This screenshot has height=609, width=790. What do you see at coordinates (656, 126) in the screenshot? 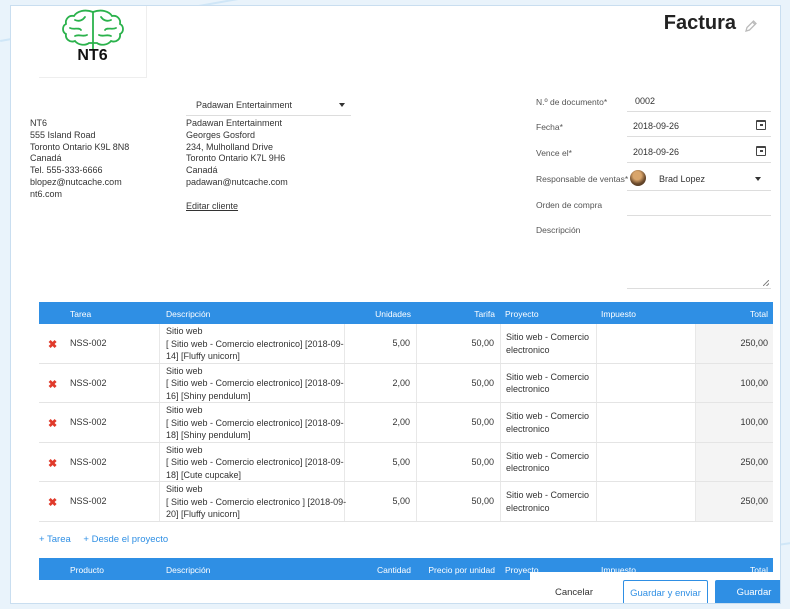
I see `date-value: 2018-09-26` at bounding box center [656, 126].